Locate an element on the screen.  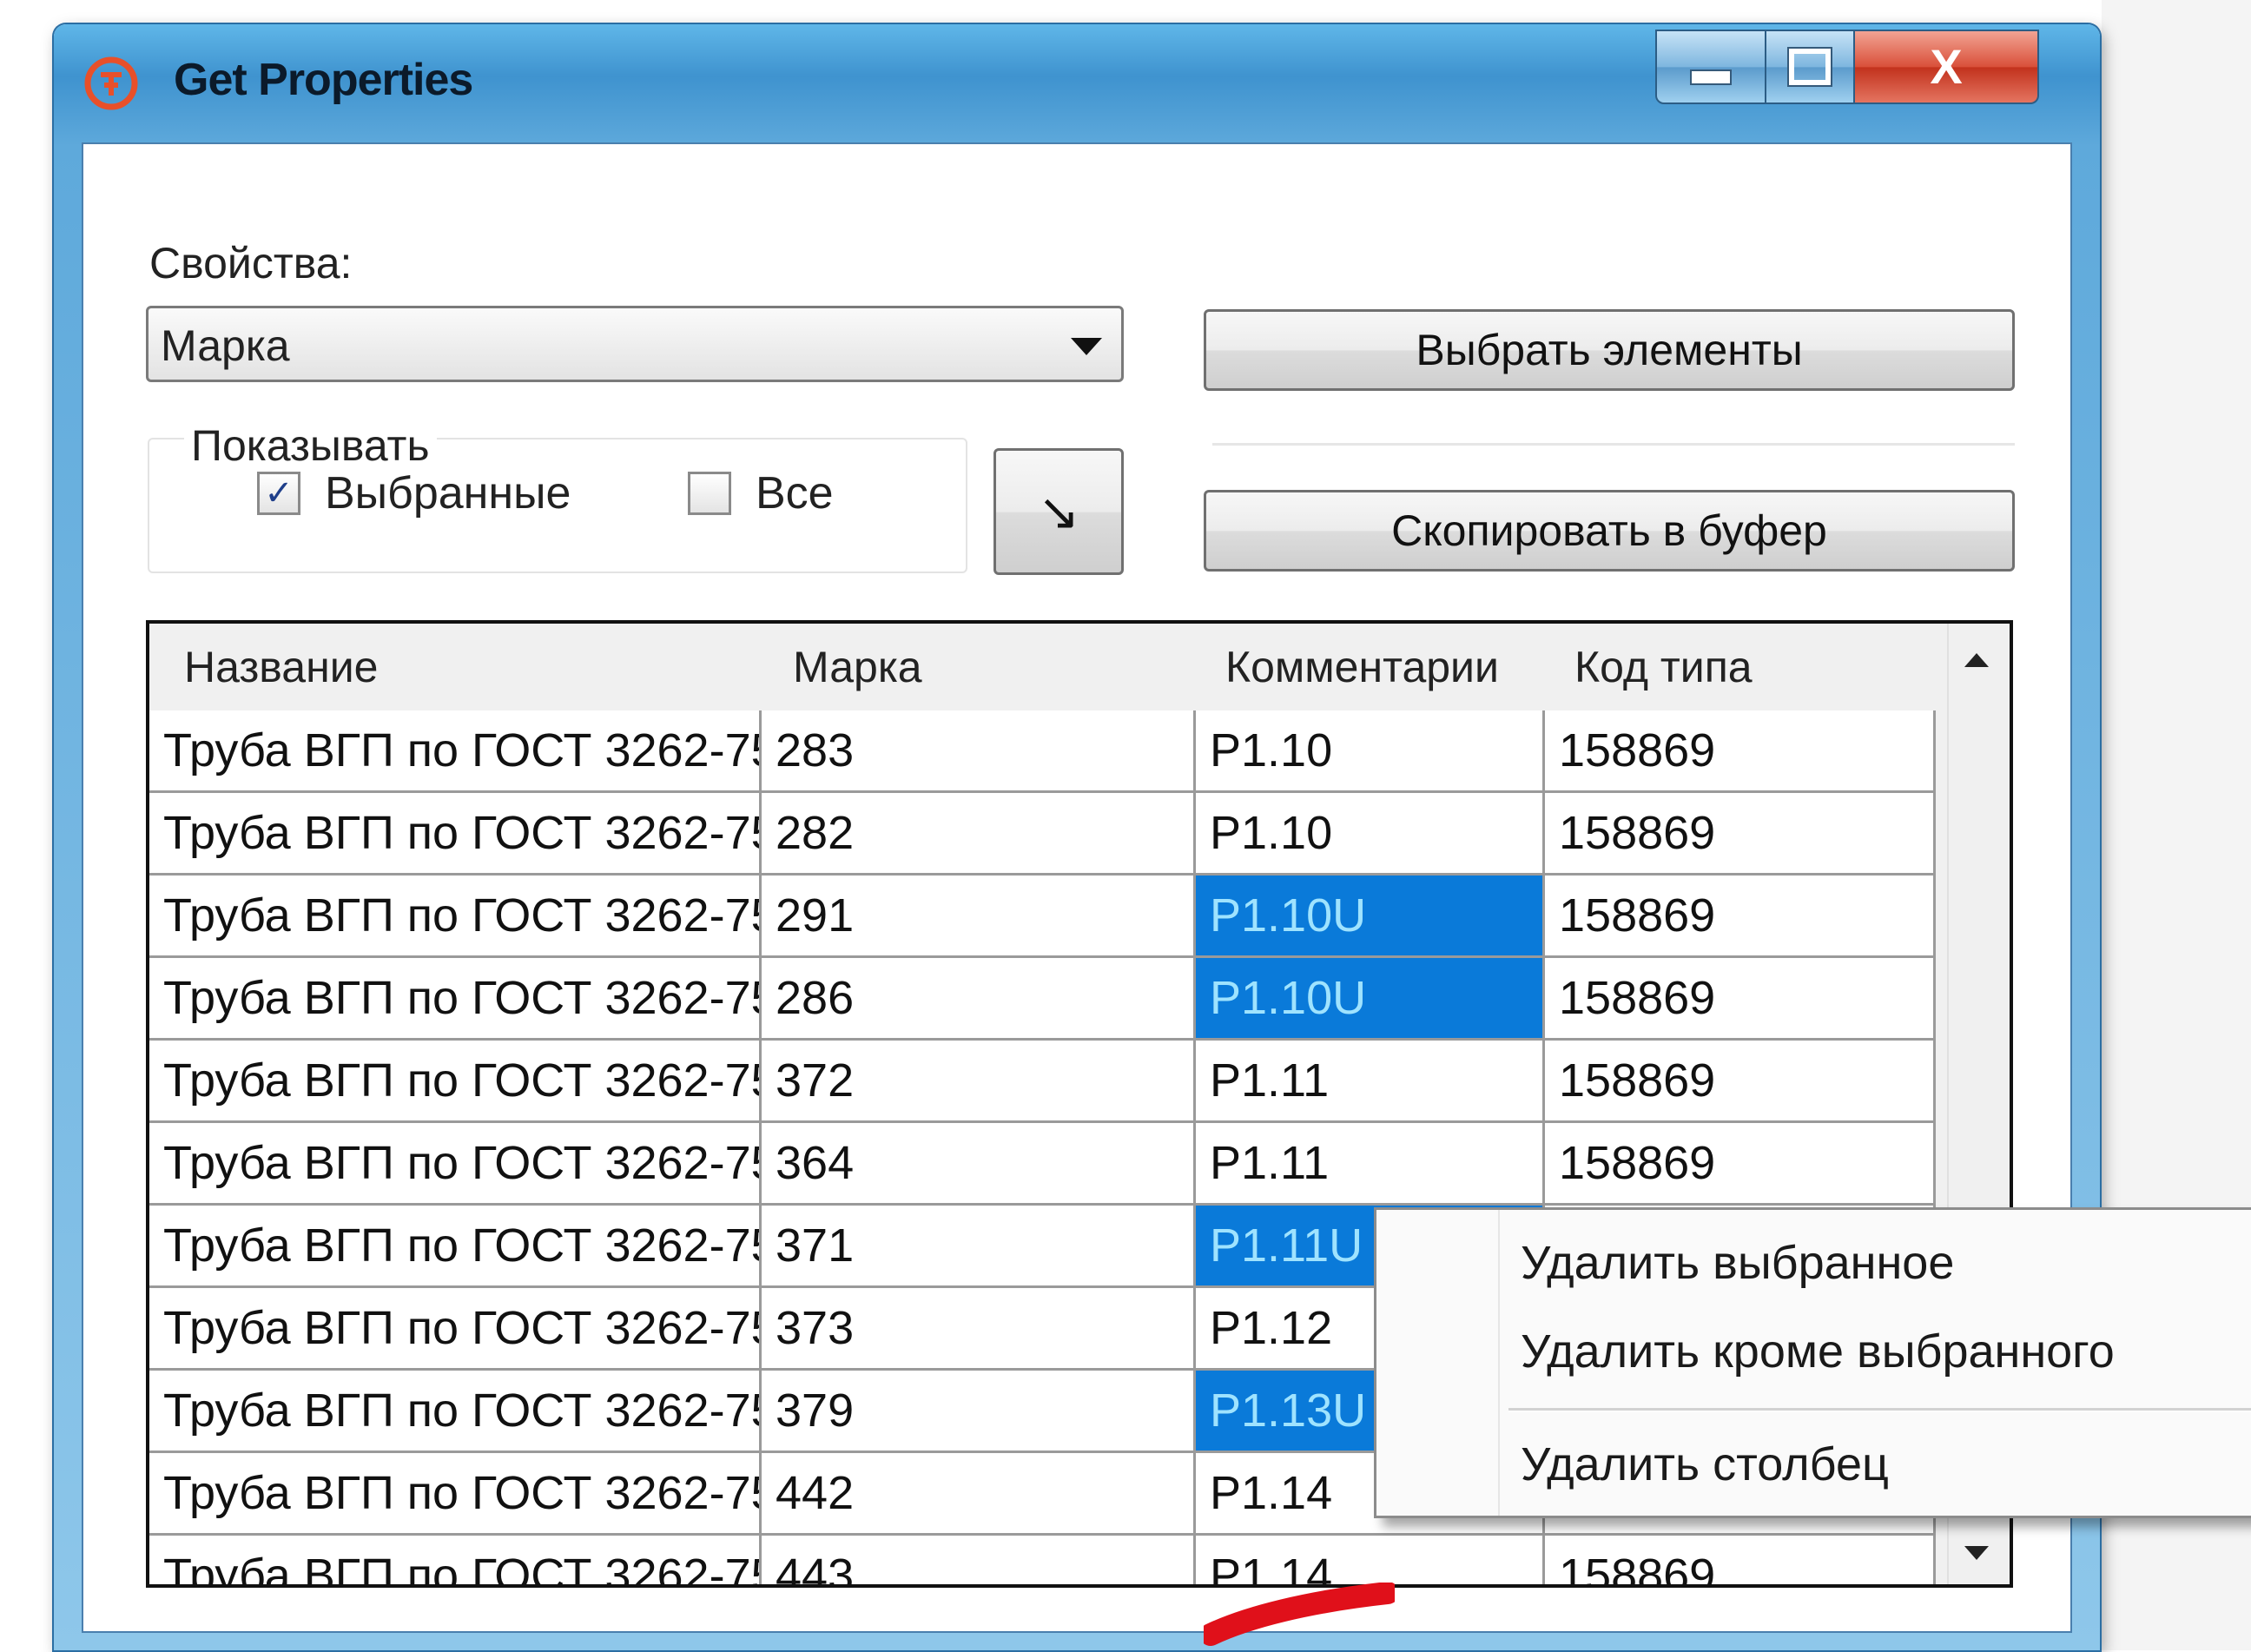
cell-mark: 442 is located at coordinates (979, 1494).